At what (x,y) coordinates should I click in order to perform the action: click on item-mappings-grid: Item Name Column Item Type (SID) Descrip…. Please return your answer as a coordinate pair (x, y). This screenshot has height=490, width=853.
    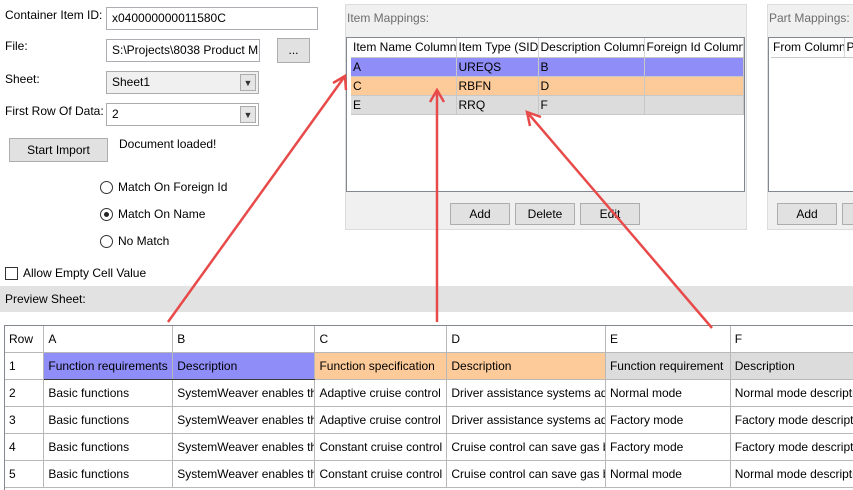
    Looking at the image, I should click on (545, 114).